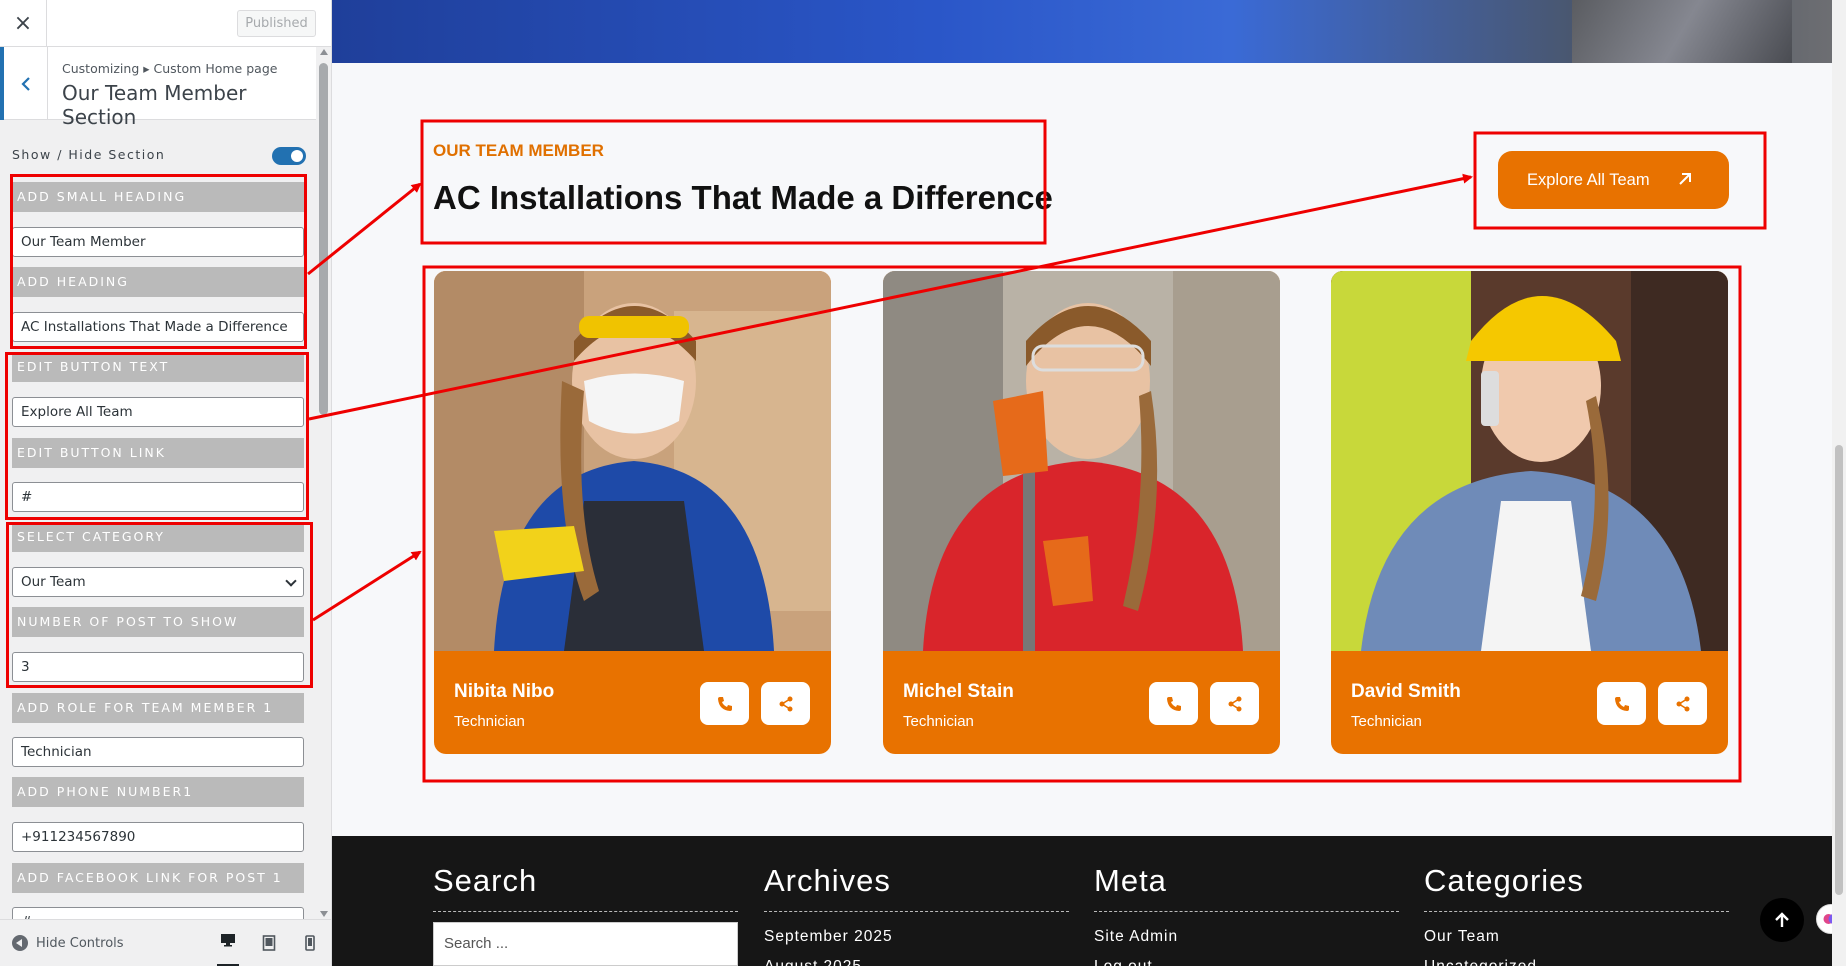  I want to click on phone-1-input: +911234567890, so click(158, 837).